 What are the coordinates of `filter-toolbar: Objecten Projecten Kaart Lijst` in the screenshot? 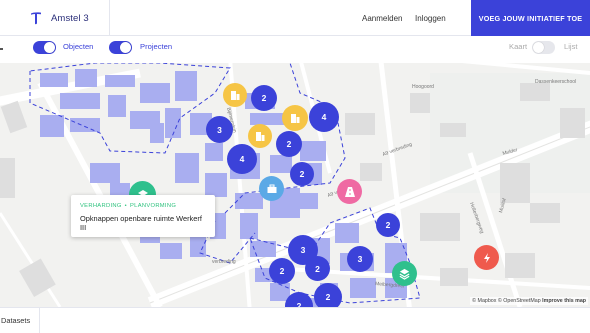 It's located at (295, 49).